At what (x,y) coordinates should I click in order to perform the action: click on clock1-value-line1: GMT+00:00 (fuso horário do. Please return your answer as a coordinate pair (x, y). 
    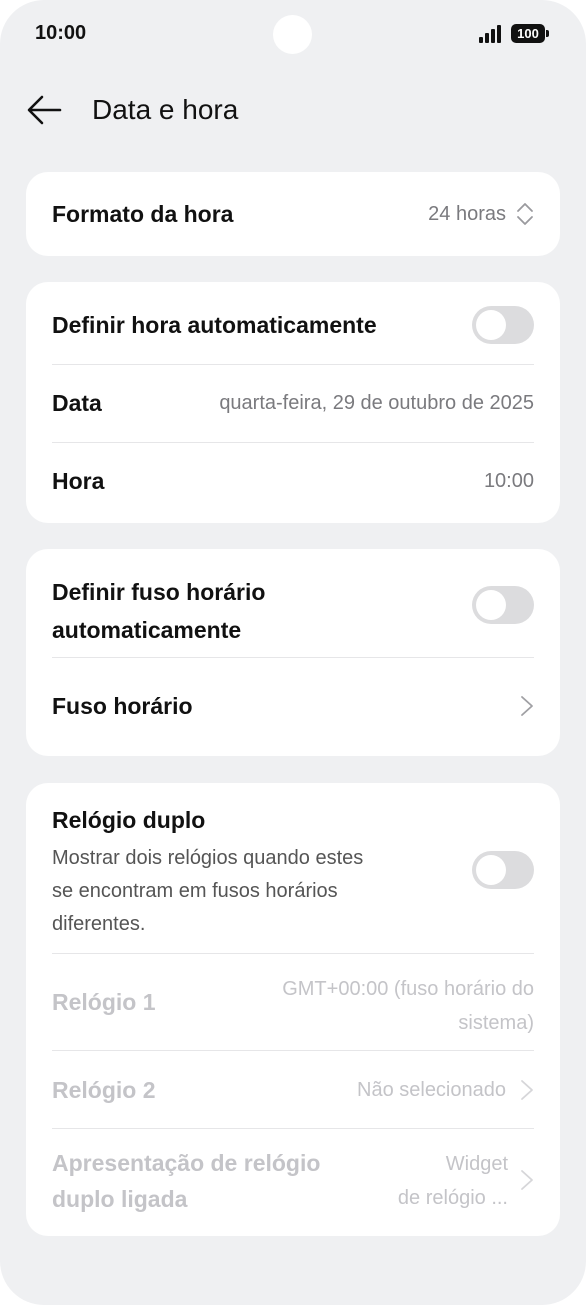
    Looking at the image, I should click on (408, 989).